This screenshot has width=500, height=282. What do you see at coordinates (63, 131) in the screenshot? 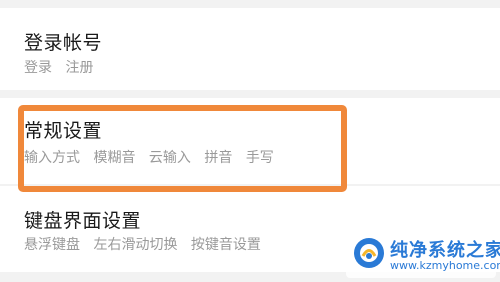
I see `section-title: 常规设置` at bounding box center [63, 131].